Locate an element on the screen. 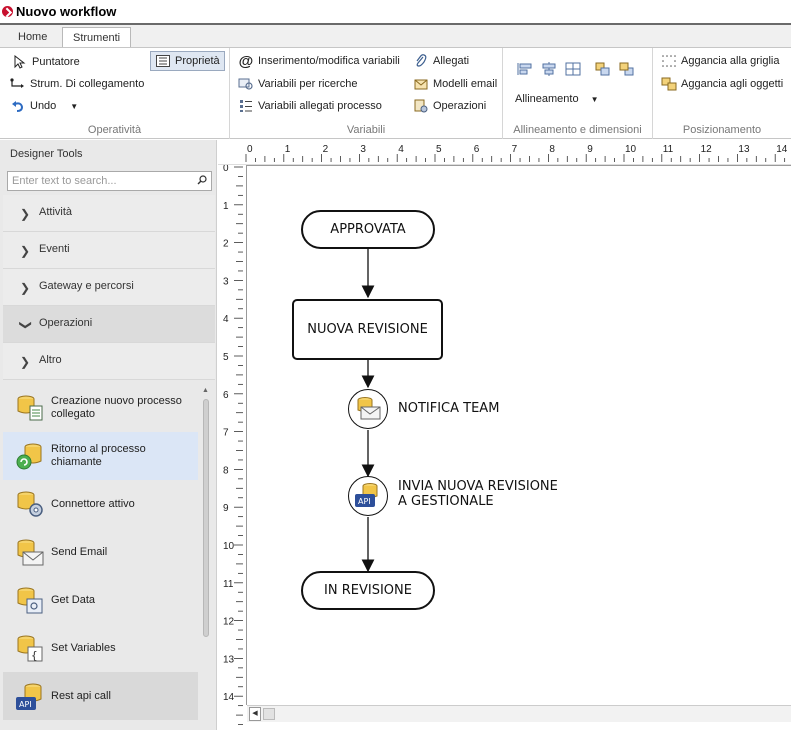 Image resolution: width=791 pixels, height=730 pixels. notifica-team-node is located at coordinates (368, 409).